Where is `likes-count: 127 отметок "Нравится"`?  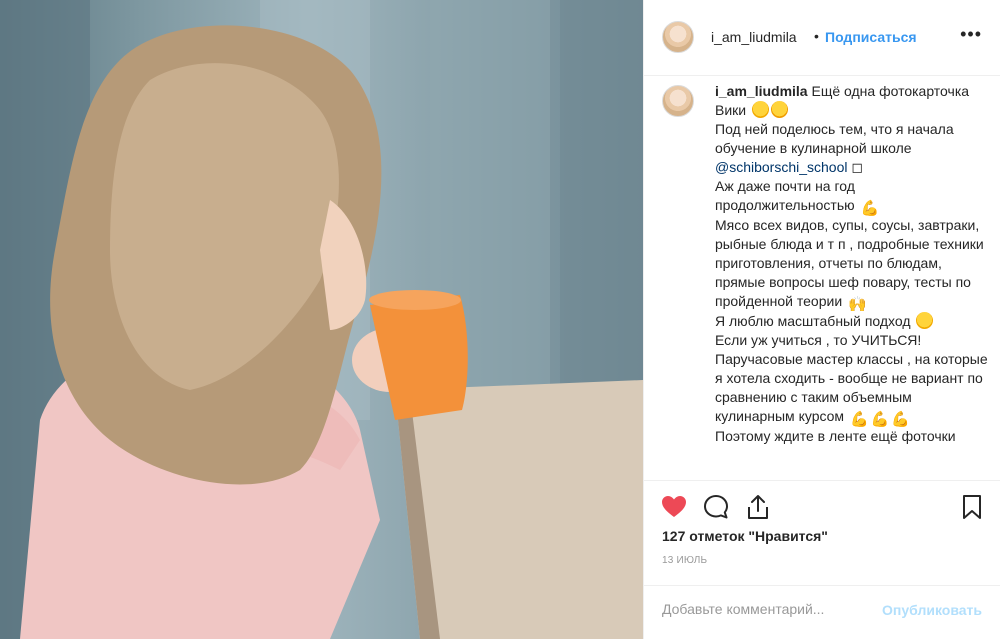
likes-count: 127 отметок "Нравится" is located at coordinates (745, 536).